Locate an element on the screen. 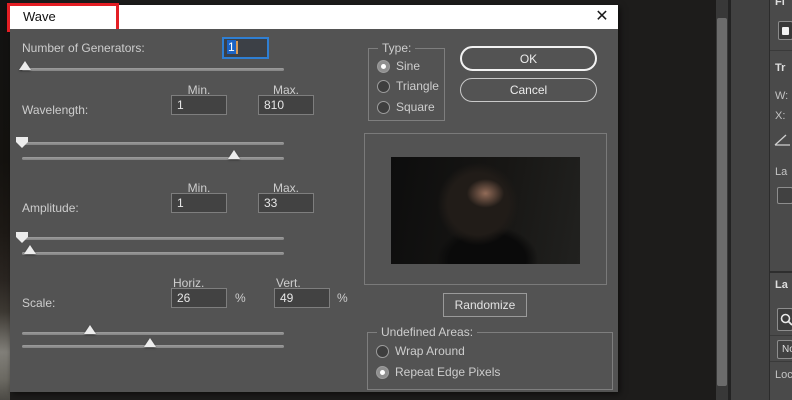  blend-mode-select: No is located at coordinates (784, 349).